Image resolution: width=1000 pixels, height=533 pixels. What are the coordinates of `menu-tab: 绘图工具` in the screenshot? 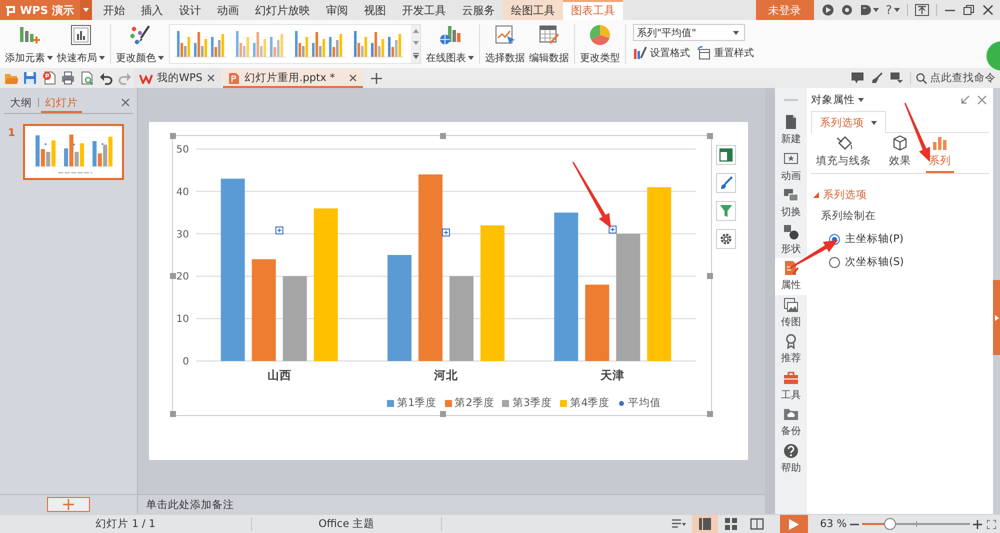 It's located at (532, 10).